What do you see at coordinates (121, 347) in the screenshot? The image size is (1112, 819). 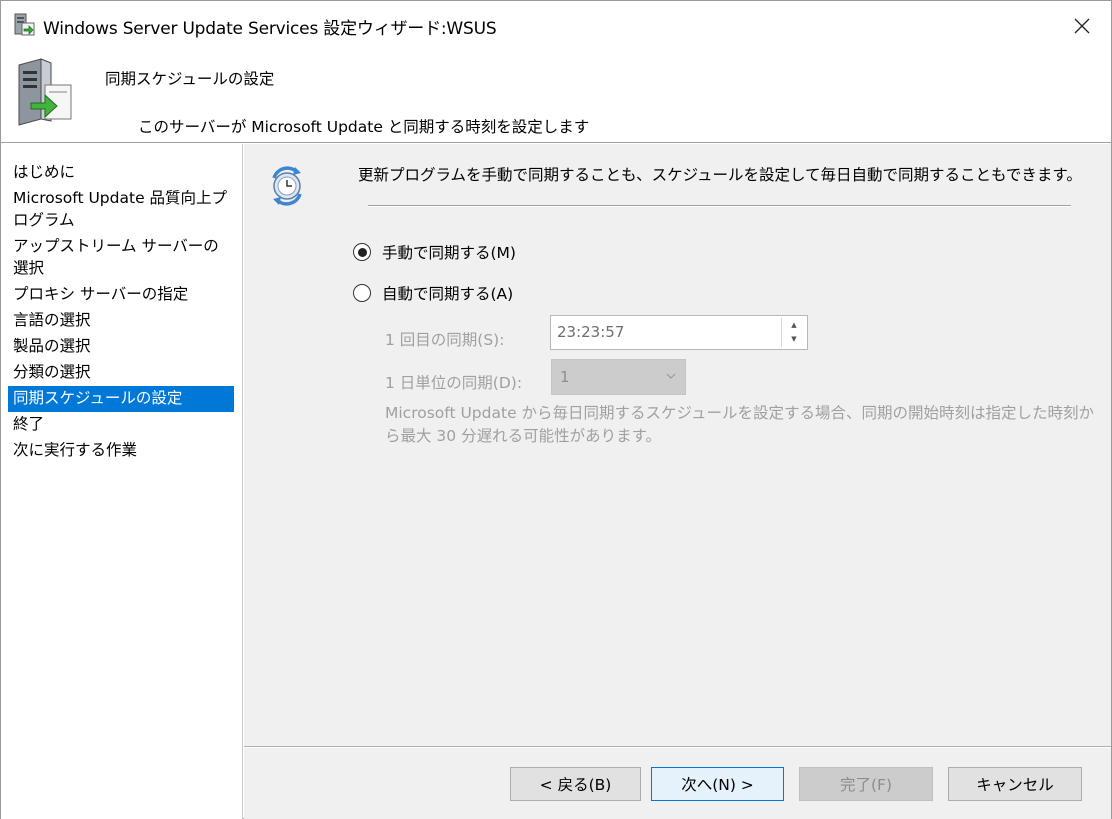 I see `nav-step-item: 製品の選択` at bounding box center [121, 347].